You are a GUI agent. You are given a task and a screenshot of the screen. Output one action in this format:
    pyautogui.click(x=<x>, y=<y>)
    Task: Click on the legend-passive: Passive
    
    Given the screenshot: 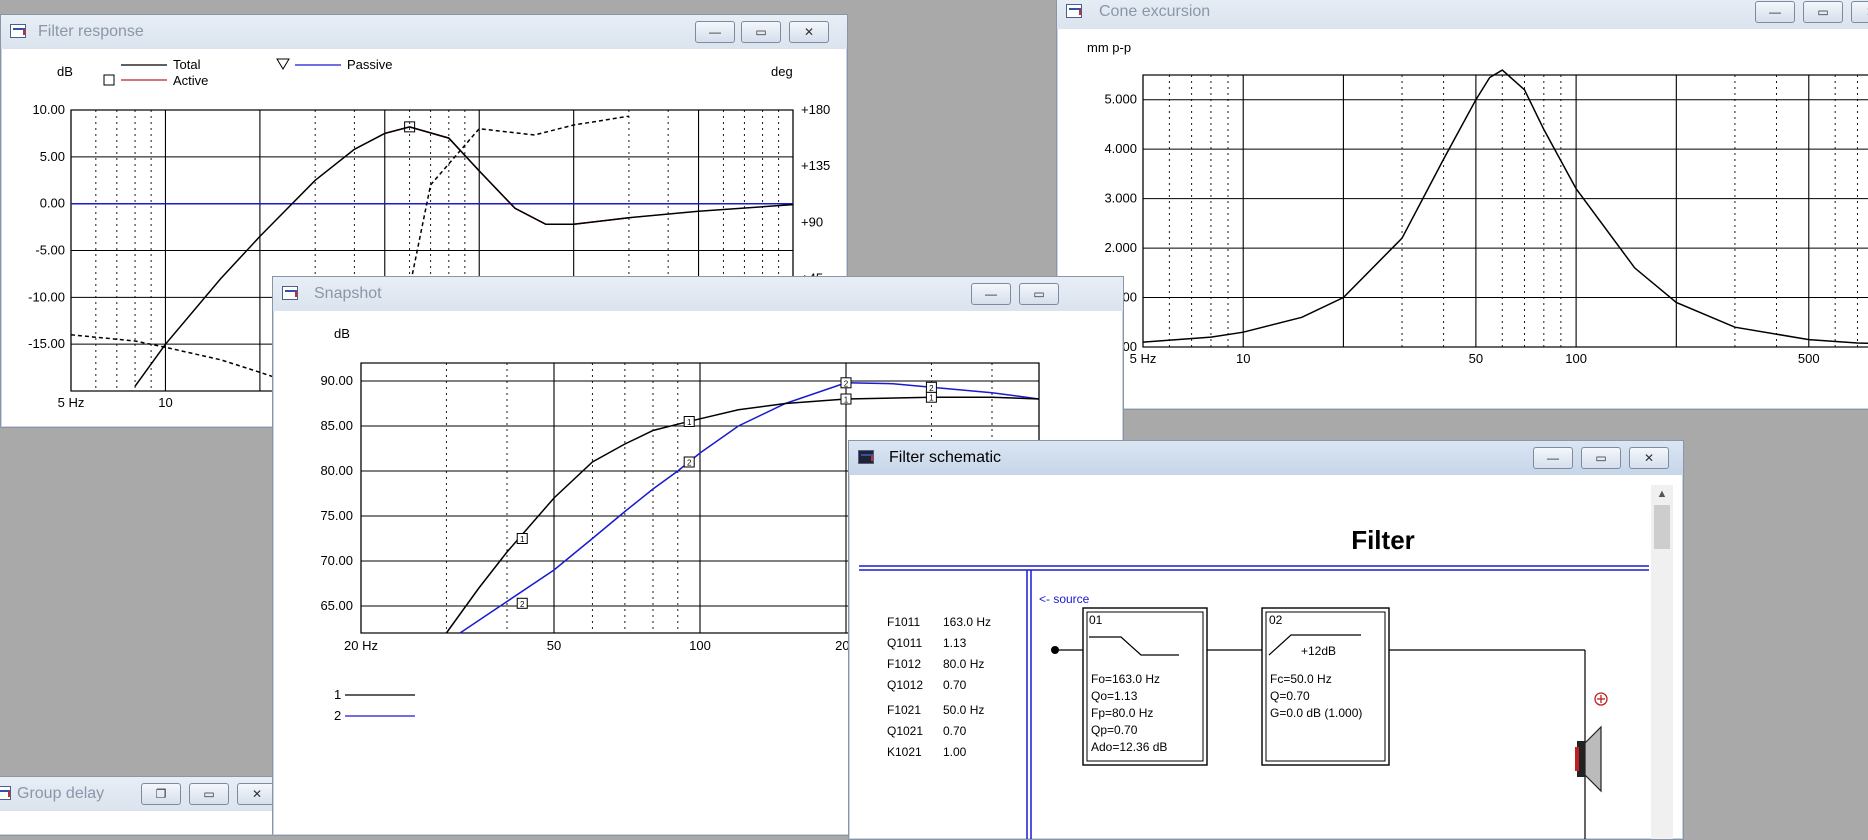 What is the action you would take?
    pyautogui.click(x=370, y=64)
    